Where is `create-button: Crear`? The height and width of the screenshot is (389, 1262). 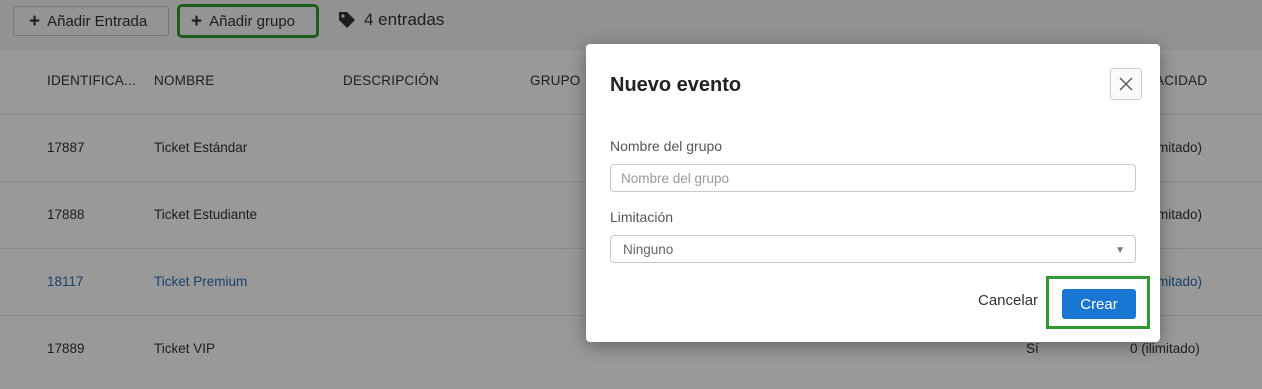
create-button: Crear is located at coordinates (1099, 304).